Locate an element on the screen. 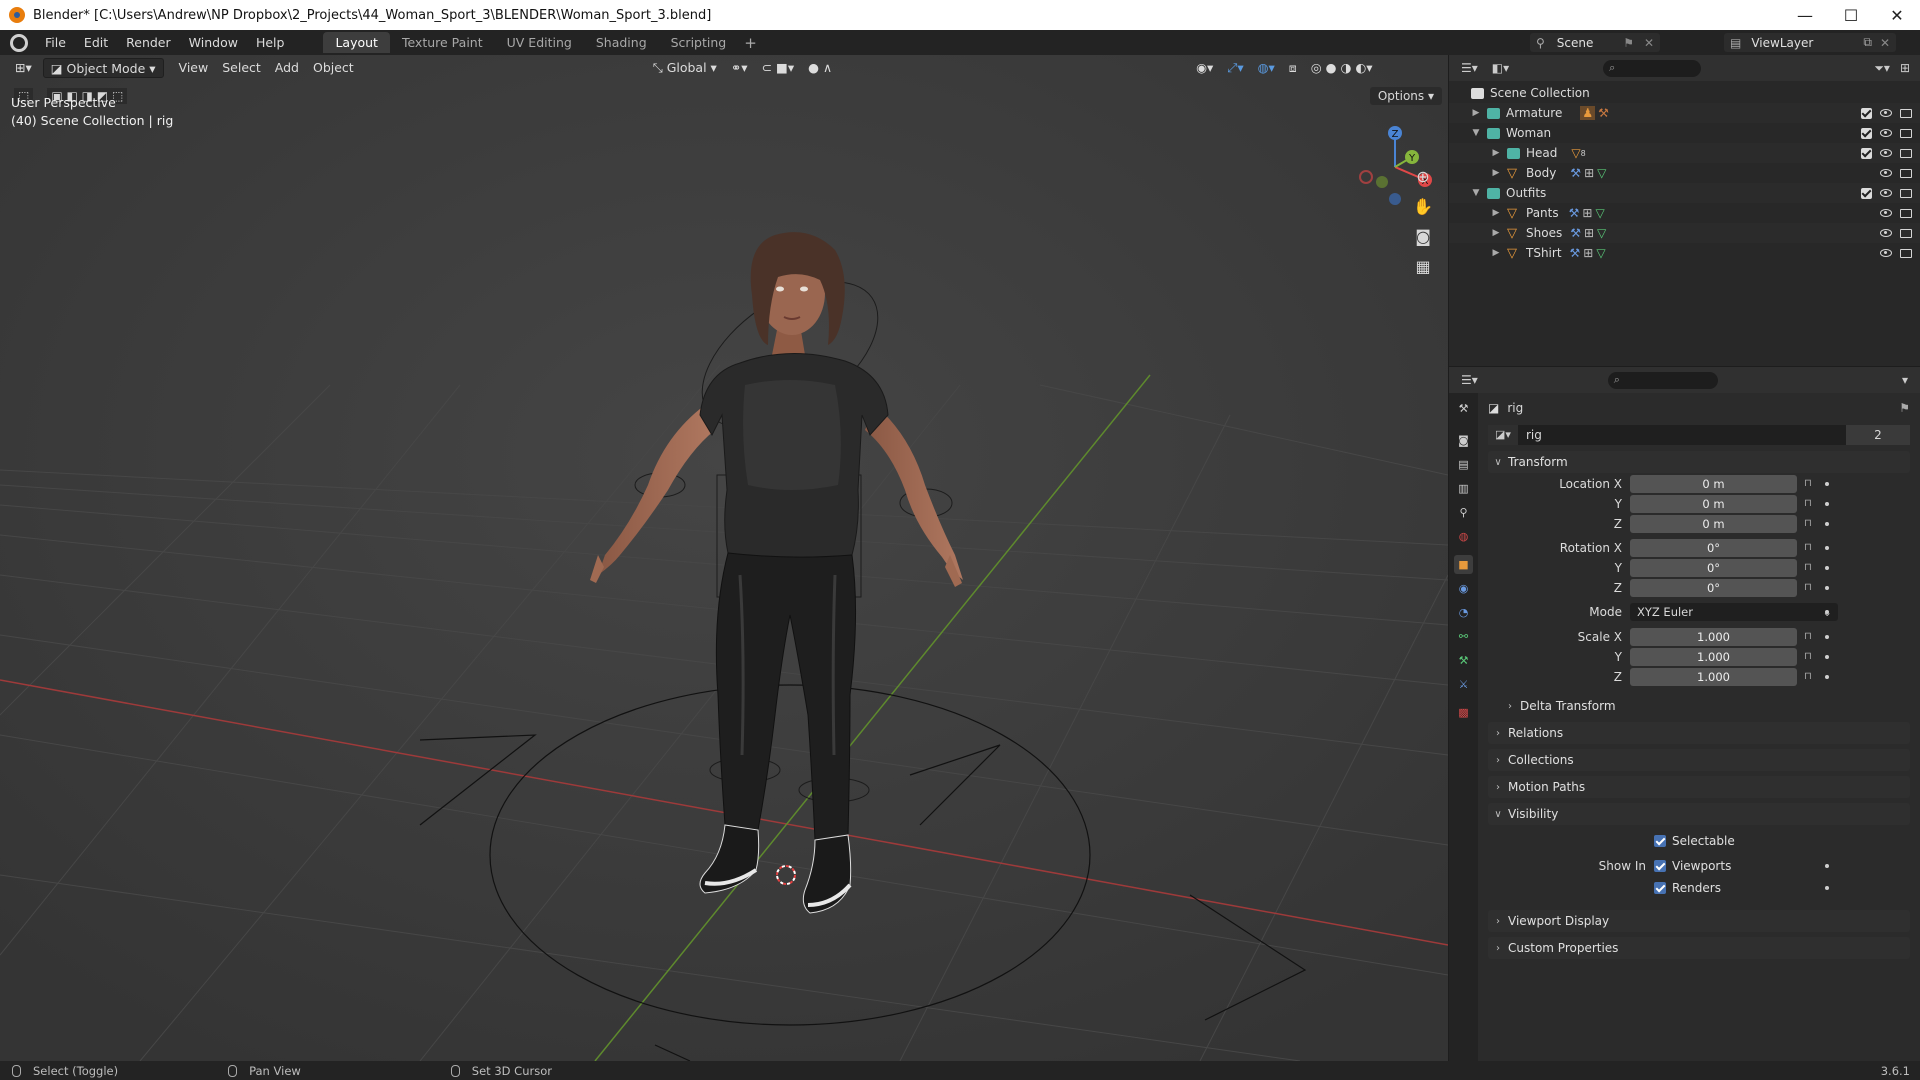 The width and height of the screenshot is (1920, 1080). texture-tab-icon: ▩ is located at coordinates (1463, 712).